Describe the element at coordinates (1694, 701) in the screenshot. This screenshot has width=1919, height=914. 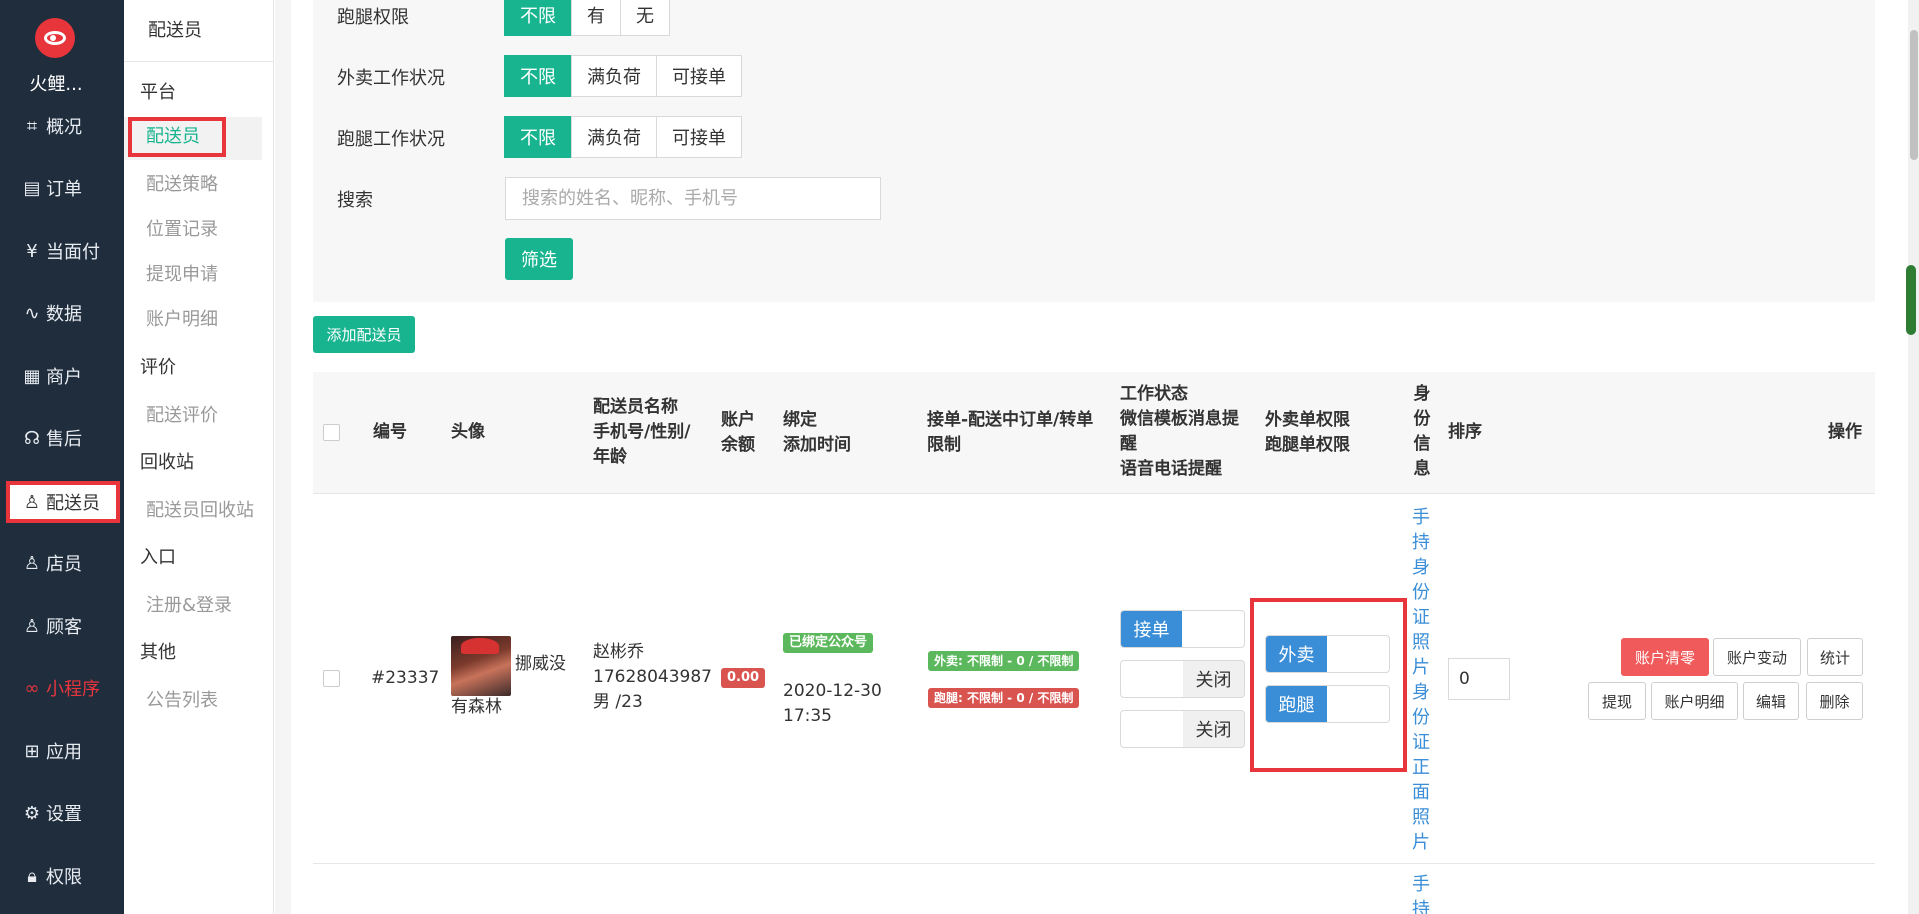
I see `account-detail-button: 账户明细` at that location.